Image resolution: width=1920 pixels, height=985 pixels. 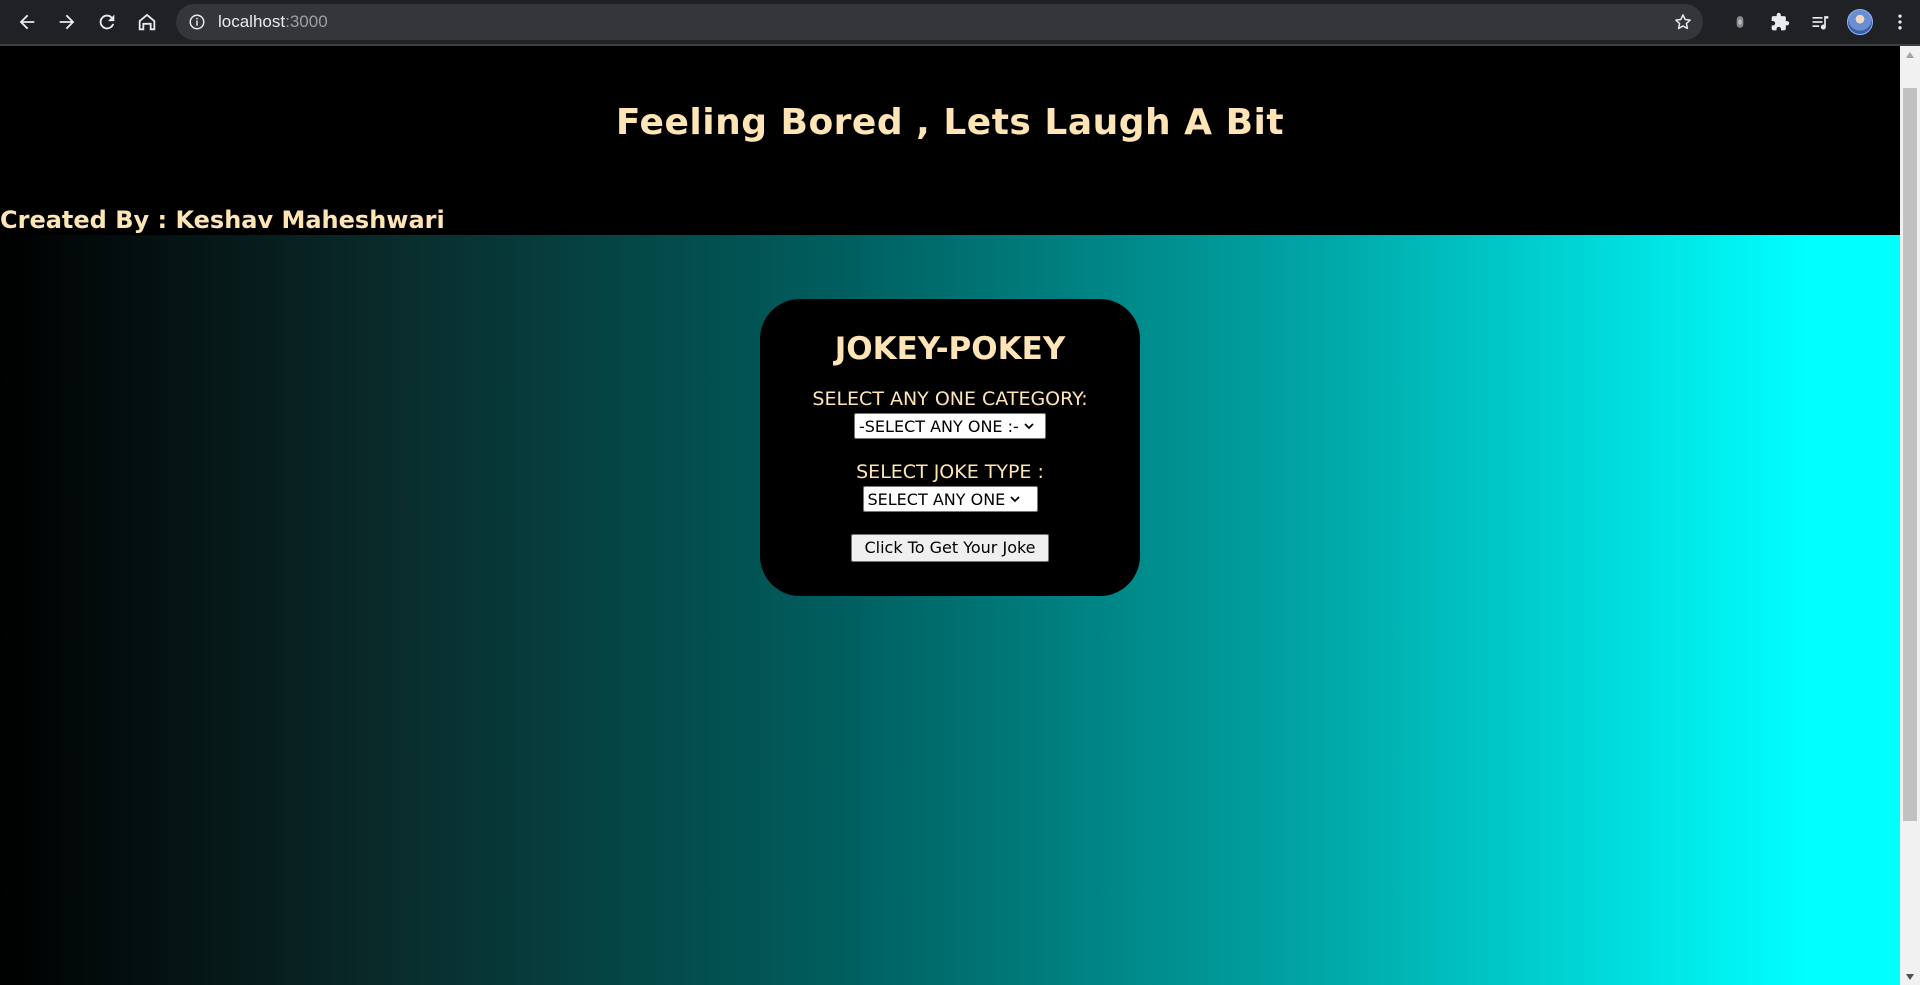 I want to click on puzzle-icon, so click(x=1780, y=21).